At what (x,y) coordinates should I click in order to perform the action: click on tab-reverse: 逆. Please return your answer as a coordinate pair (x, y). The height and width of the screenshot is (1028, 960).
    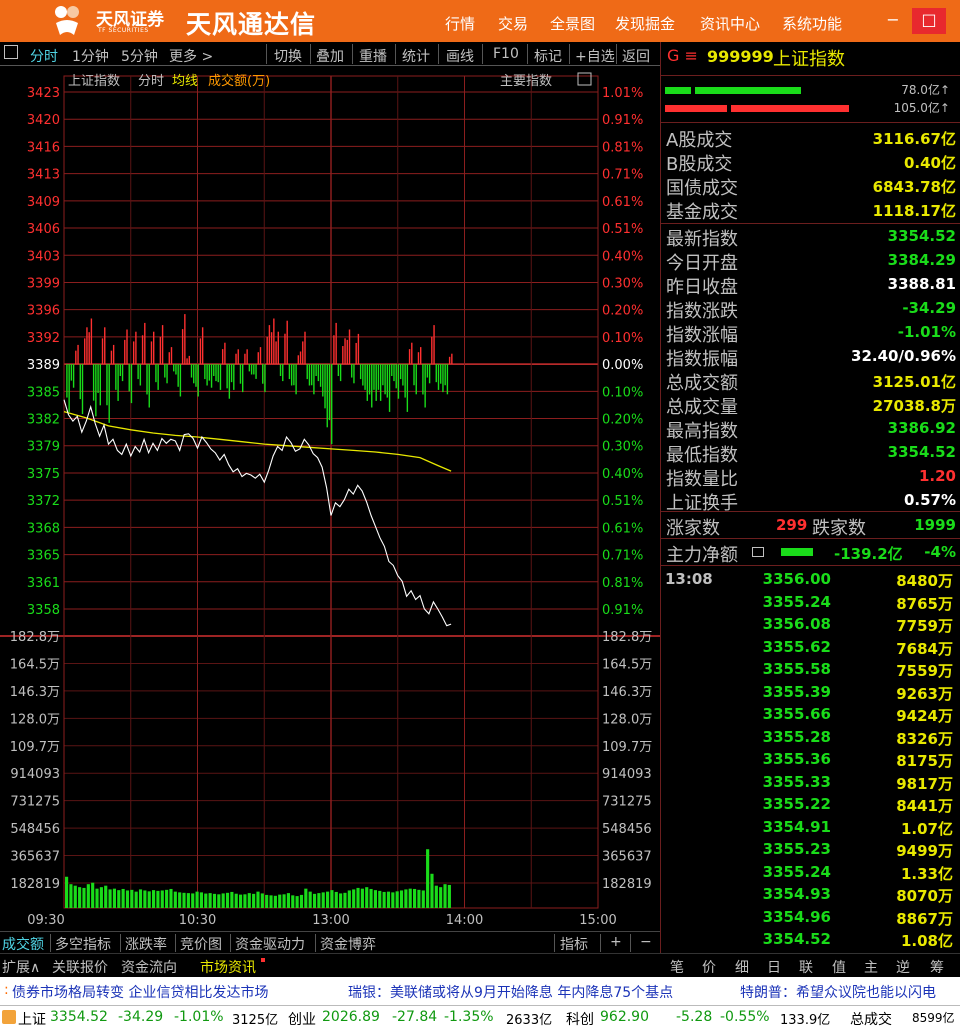
    Looking at the image, I should click on (903, 967).